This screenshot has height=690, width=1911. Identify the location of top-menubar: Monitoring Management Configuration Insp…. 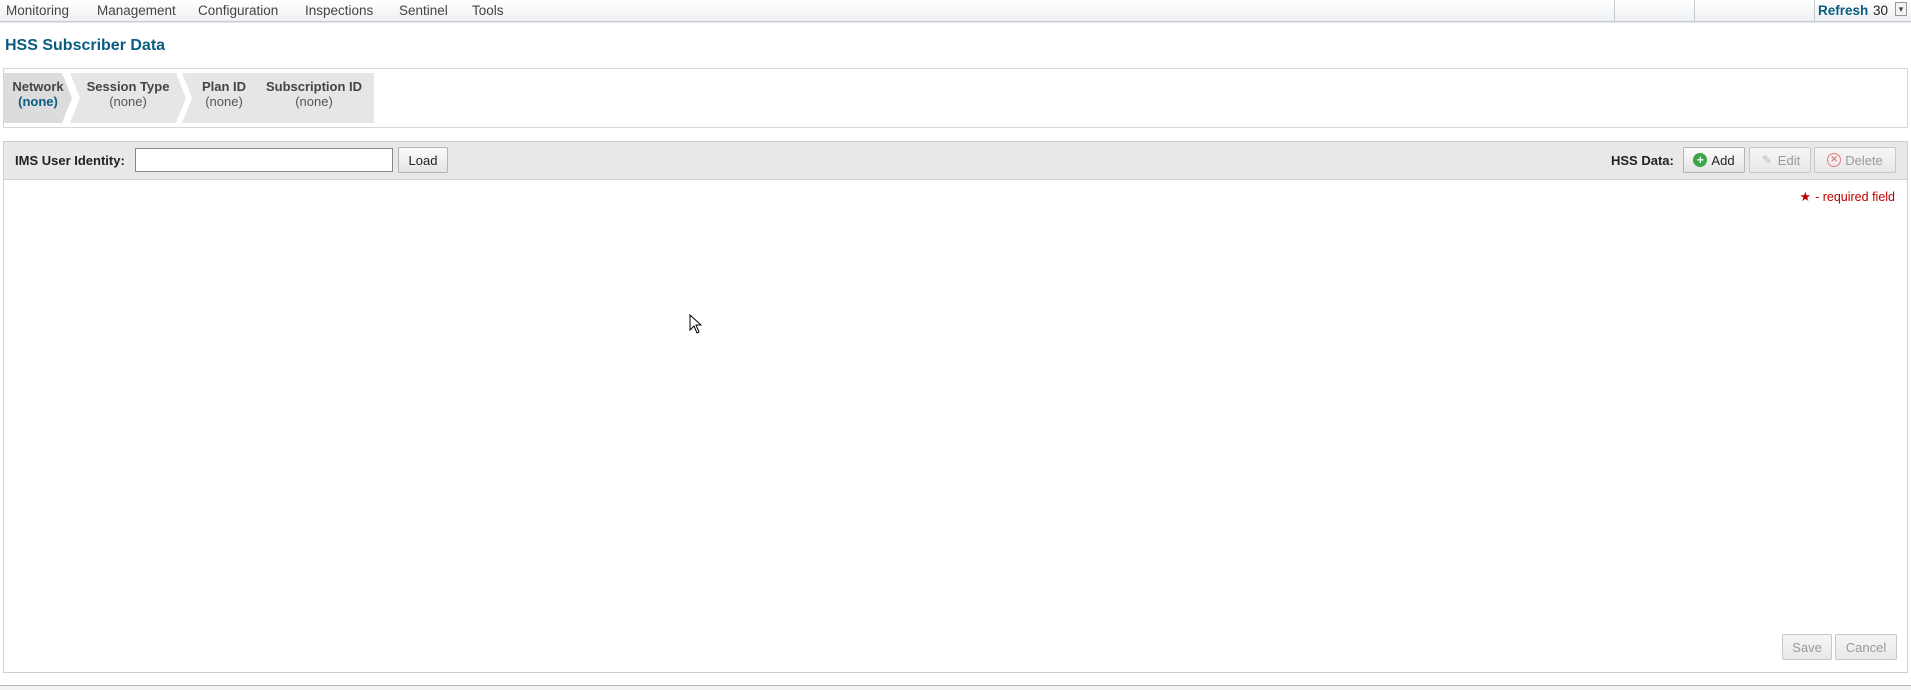
(955, 11).